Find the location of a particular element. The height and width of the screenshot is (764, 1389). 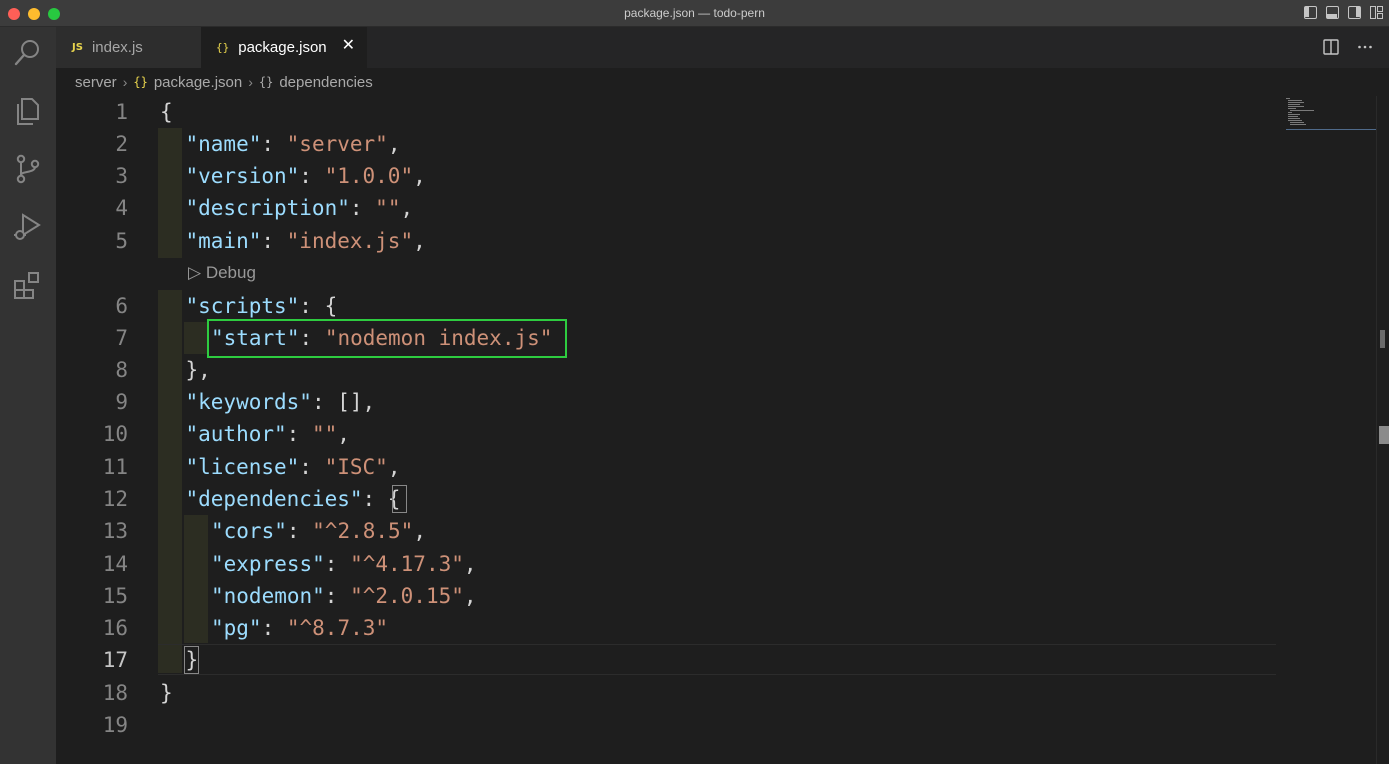

editor-tabs: JS index.js {} package.json ✕ is located at coordinates (722, 47).